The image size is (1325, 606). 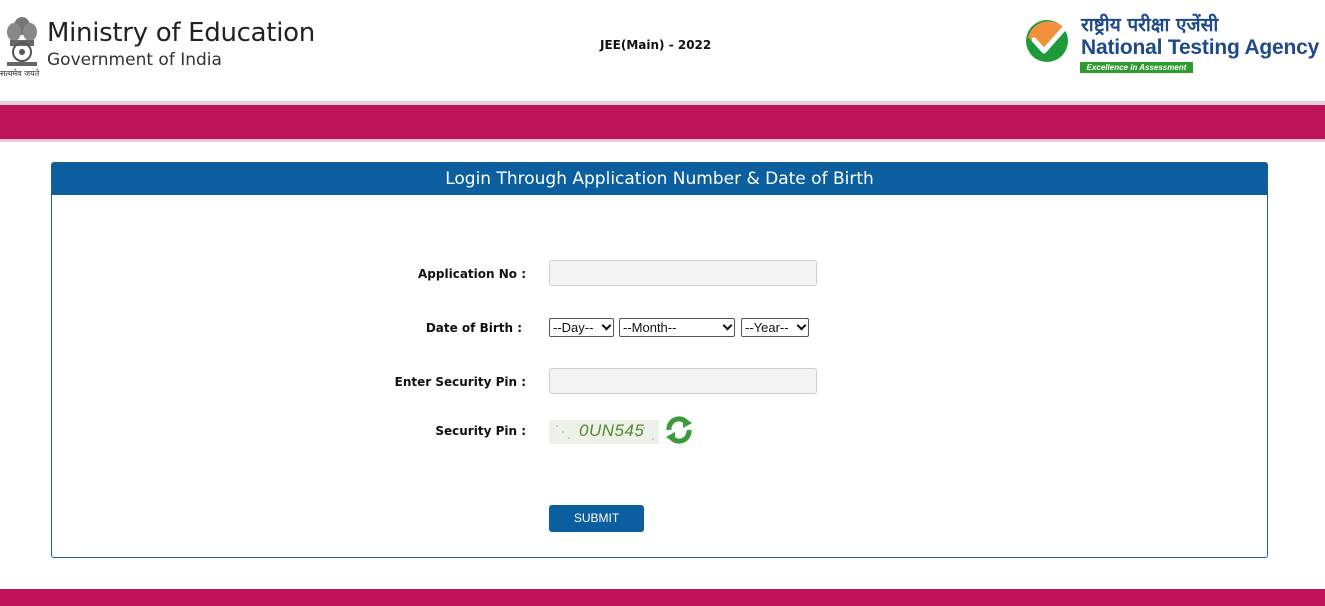 What do you see at coordinates (650, 327) in the screenshot?
I see `dob-month-value: --Month--` at bounding box center [650, 327].